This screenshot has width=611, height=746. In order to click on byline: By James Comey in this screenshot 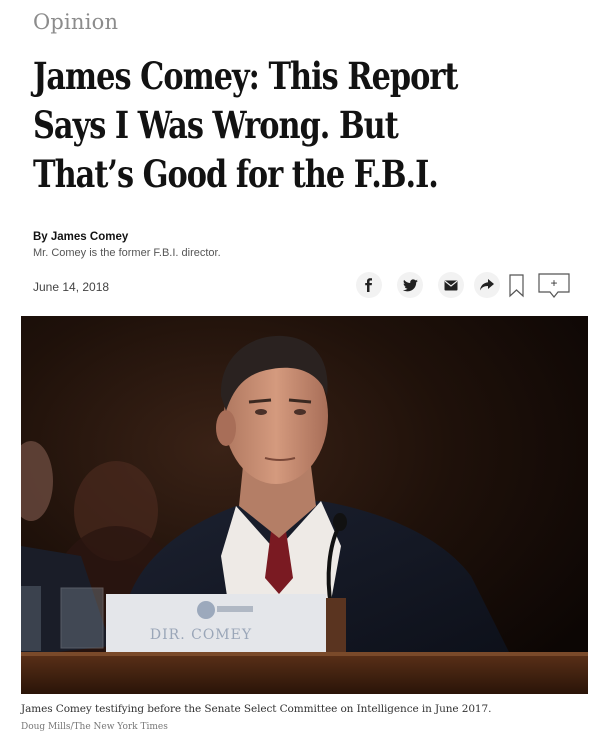, I will do `click(80, 237)`.